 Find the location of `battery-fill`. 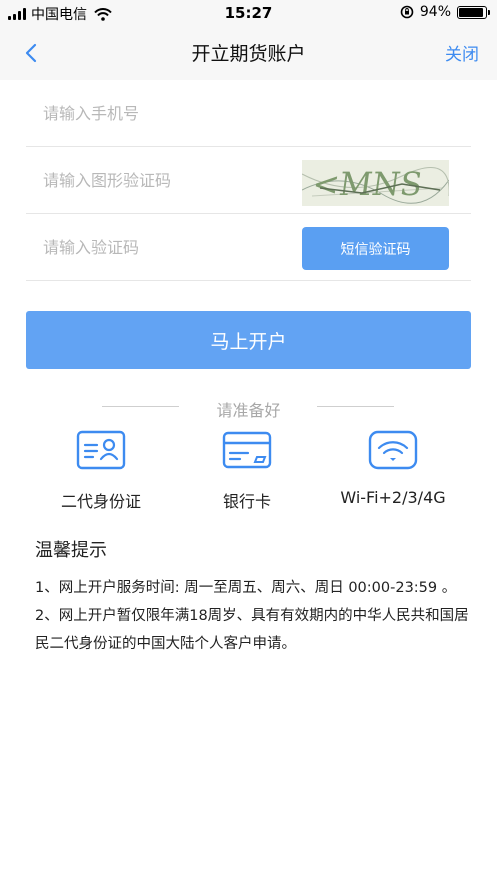

battery-fill is located at coordinates (471, 12).